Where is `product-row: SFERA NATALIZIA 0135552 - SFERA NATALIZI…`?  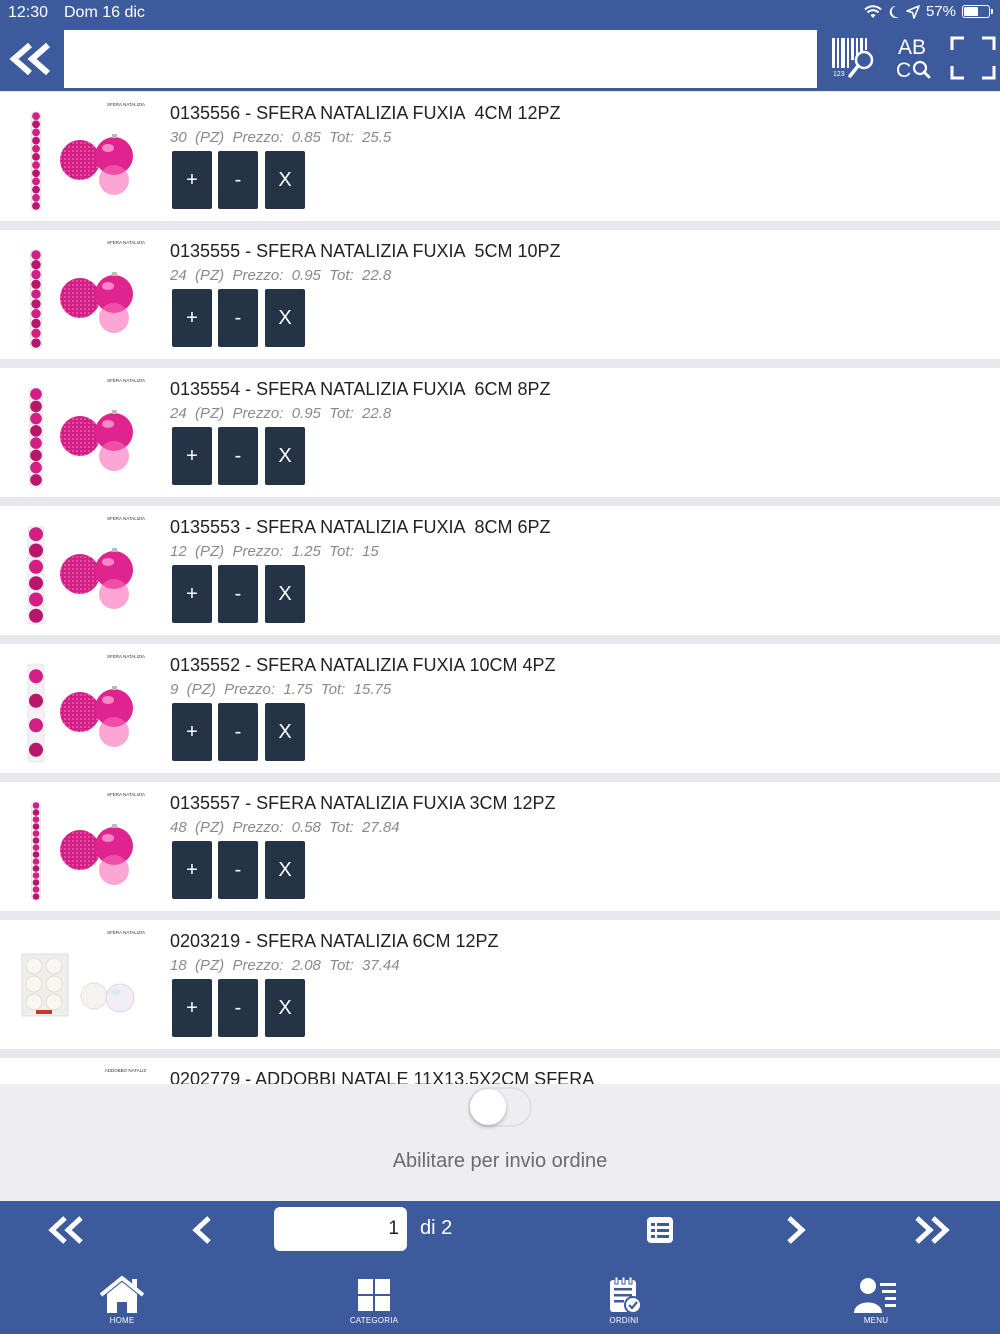 product-row: SFERA NATALIZIA 0135552 - SFERA NATALIZI… is located at coordinates (500, 708).